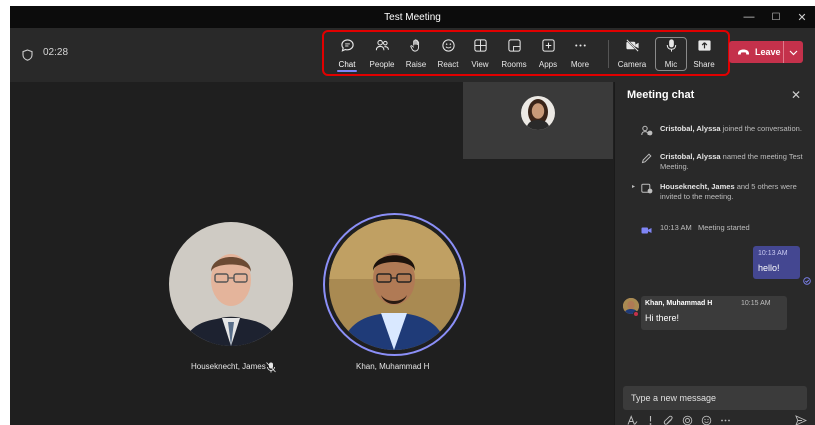 This screenshot has height=425, width=815. I want to click on calendar-invite-icon, so click(647, 190).